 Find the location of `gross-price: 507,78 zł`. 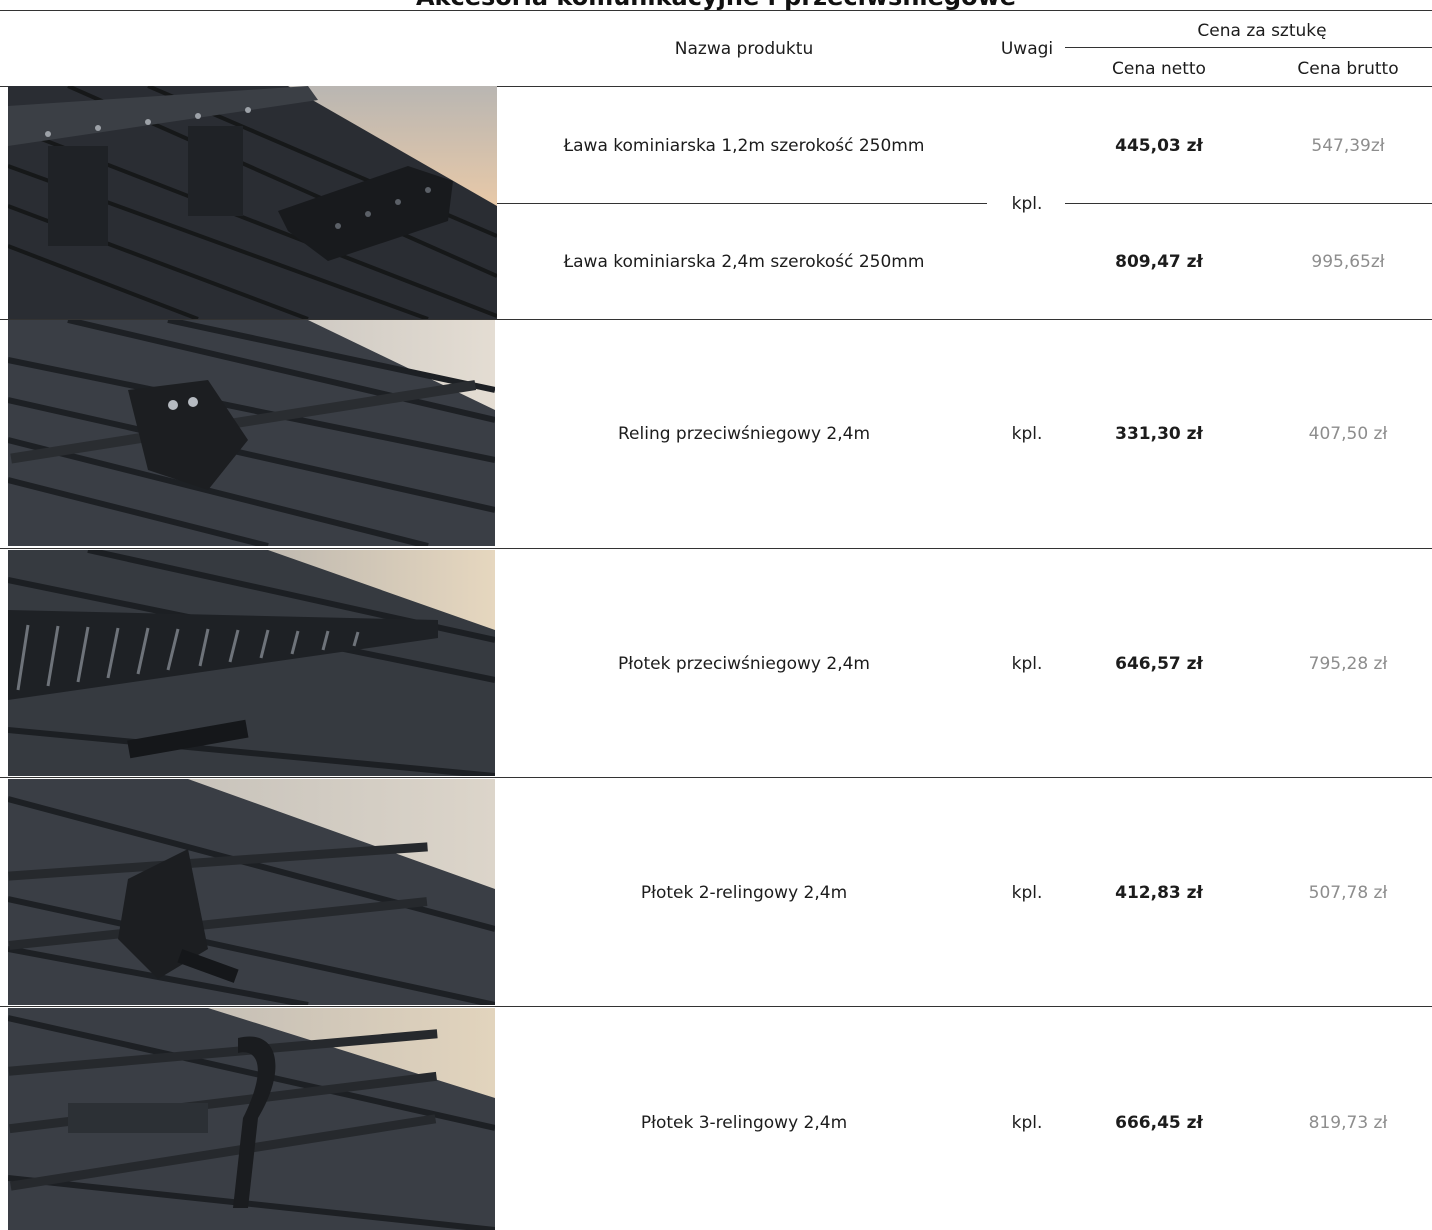

gross-price: 507,78 zł is located at coordinates (1348, 893).